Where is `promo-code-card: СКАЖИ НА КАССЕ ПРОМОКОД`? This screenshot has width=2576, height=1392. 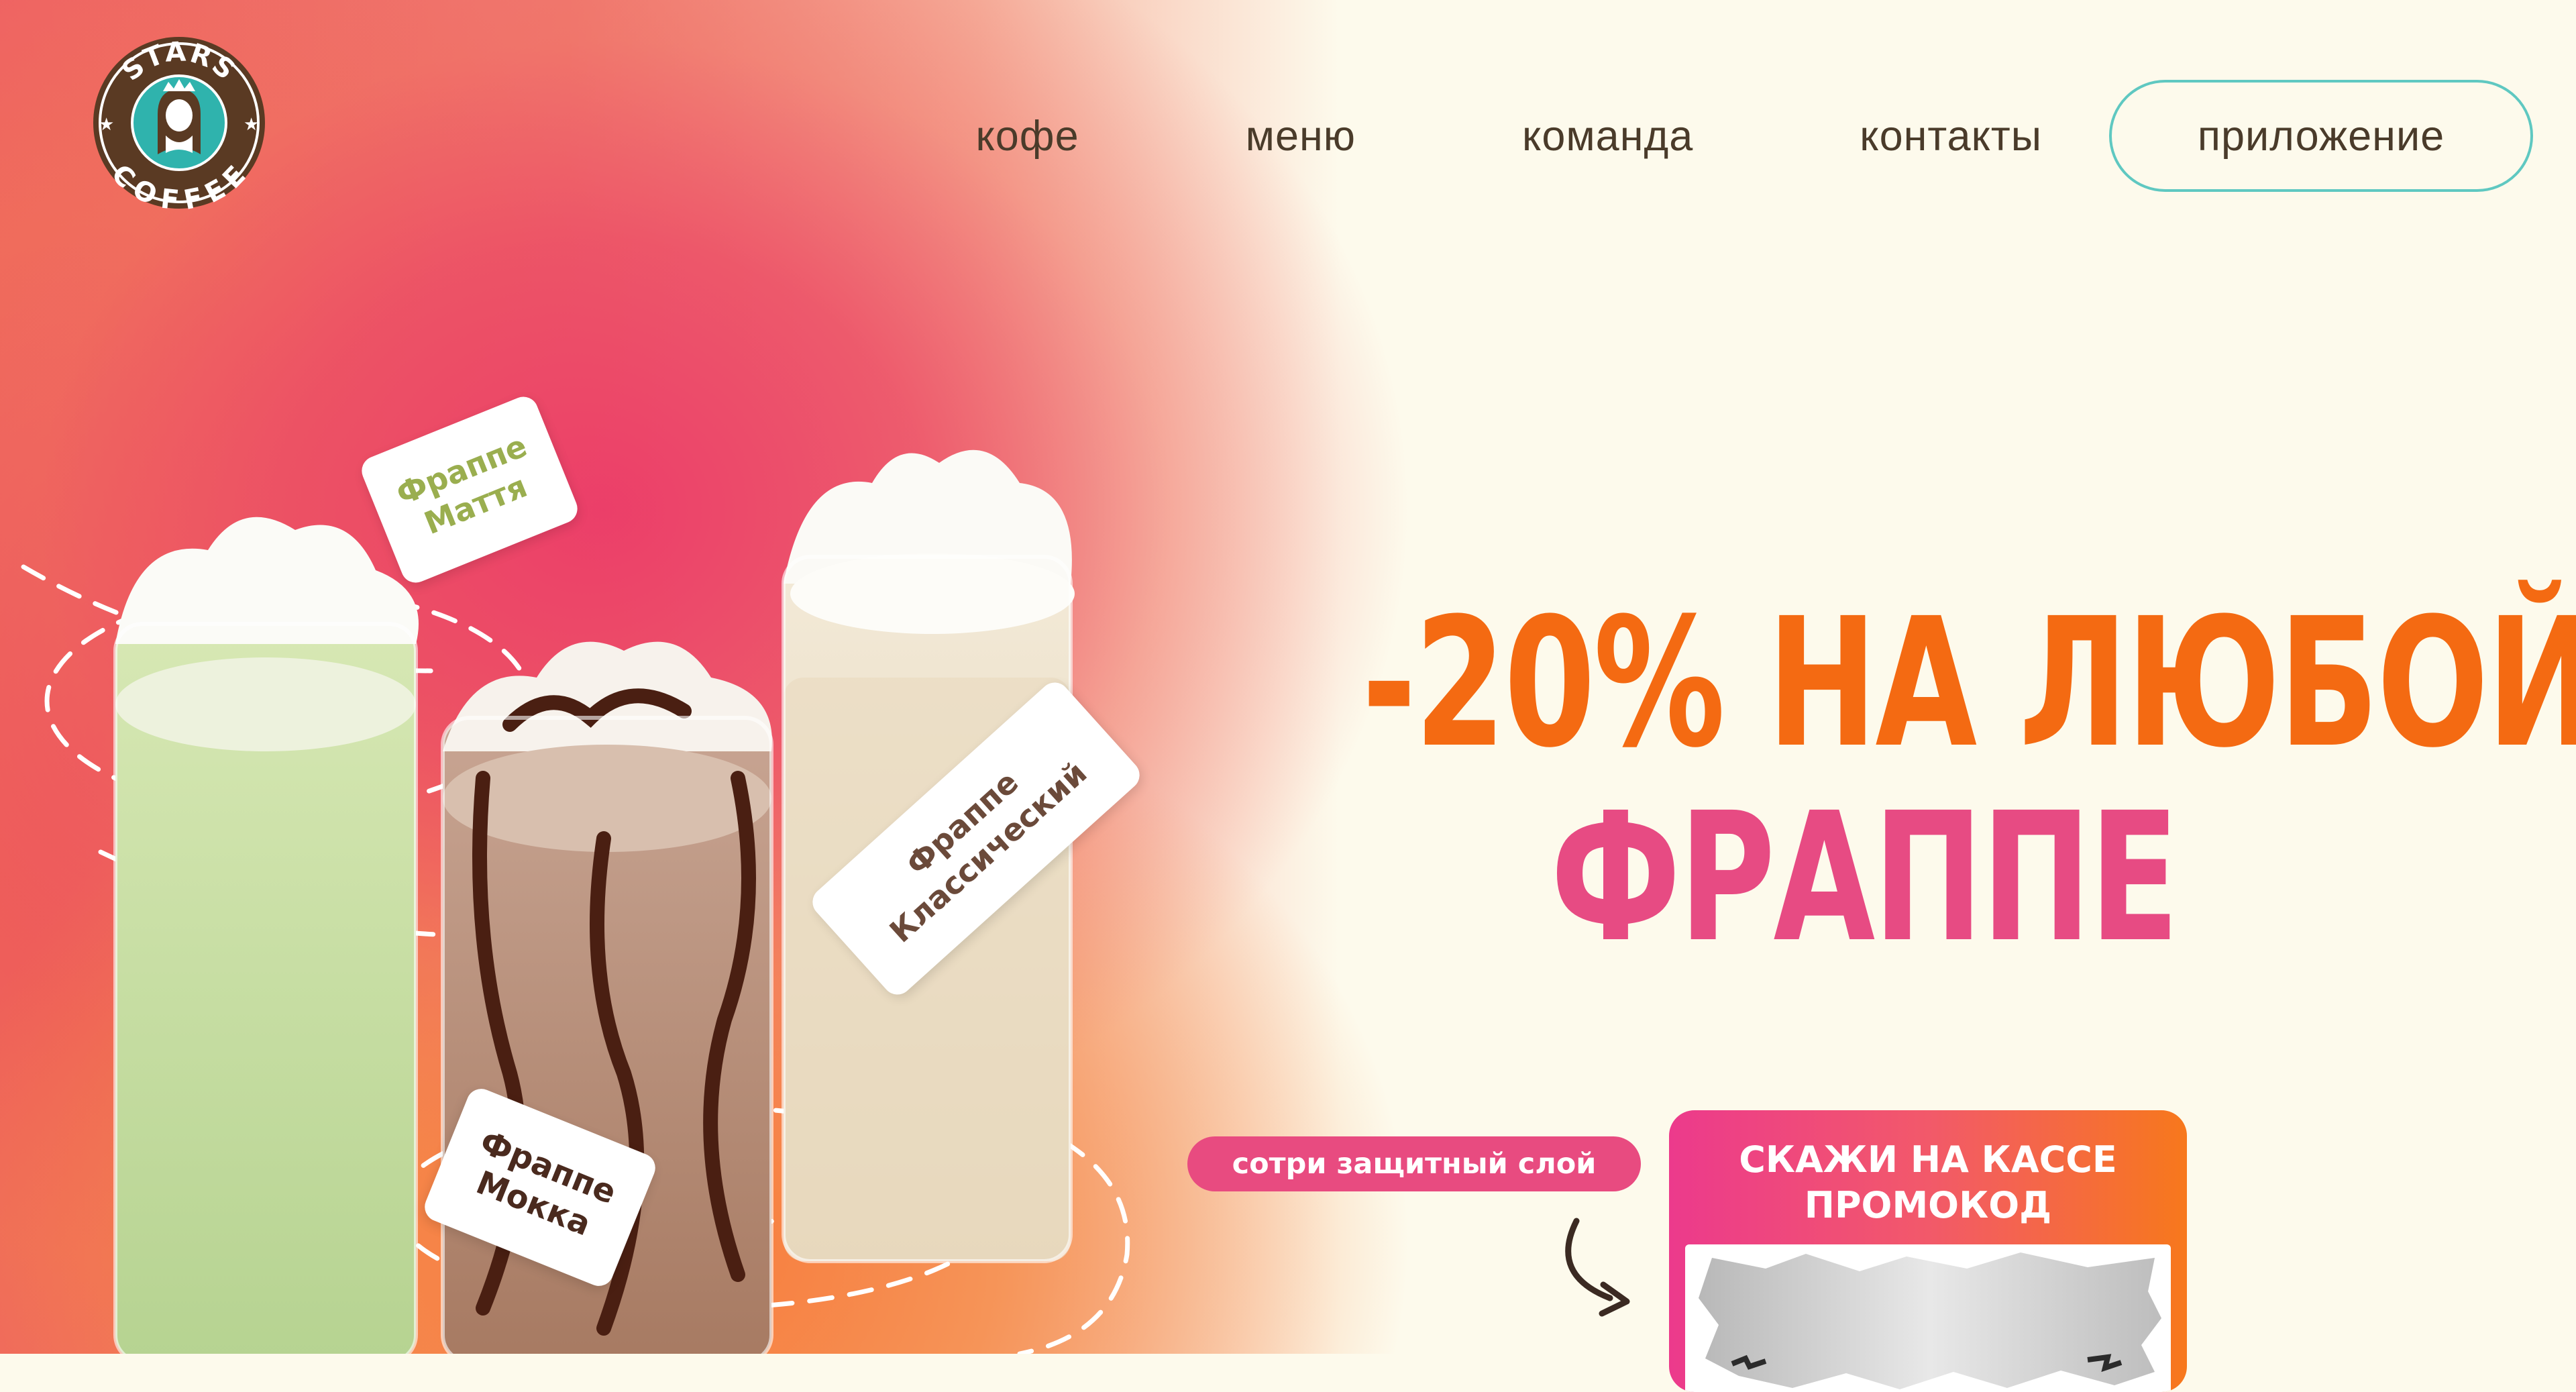 promo-code-card: СКАЖИ НА КАССЕ ПРОМОКОД is located at coordinates (1928, 1251).